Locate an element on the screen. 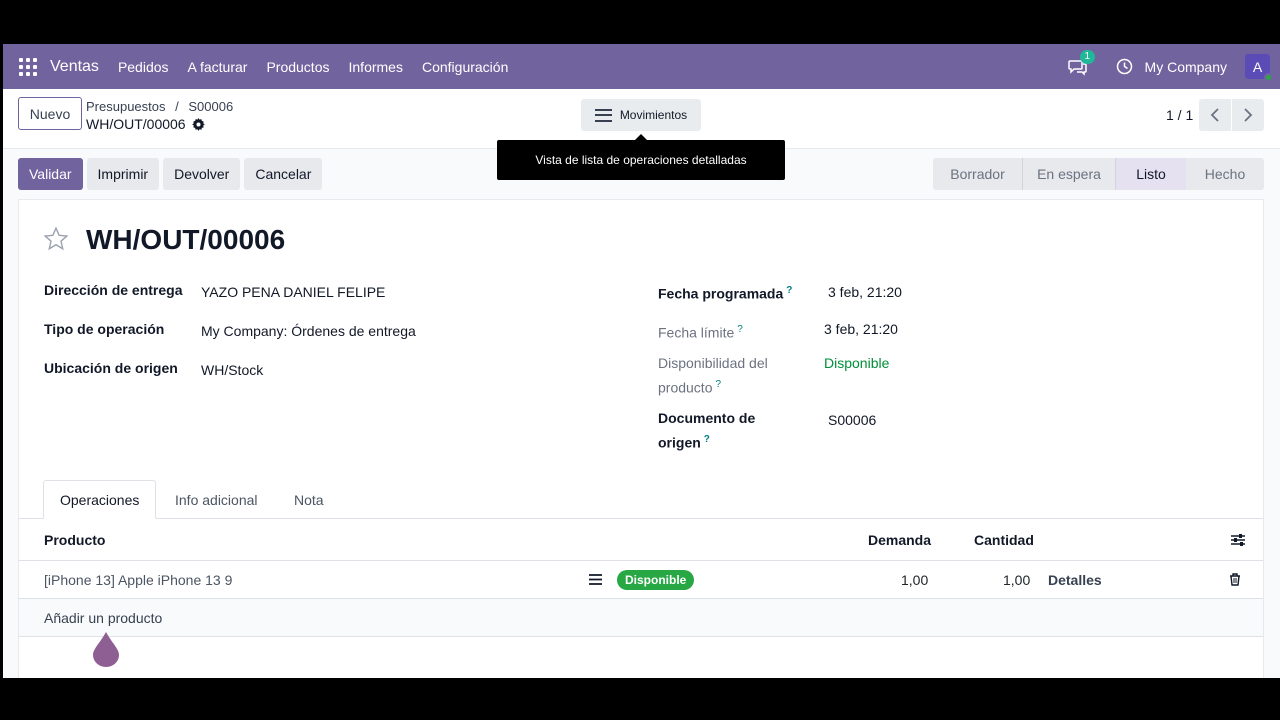 Image resolution: width=1280 pixels, height=720 pixels. deadline-label-text: Fecha límite is located at coordinates (696, 332).